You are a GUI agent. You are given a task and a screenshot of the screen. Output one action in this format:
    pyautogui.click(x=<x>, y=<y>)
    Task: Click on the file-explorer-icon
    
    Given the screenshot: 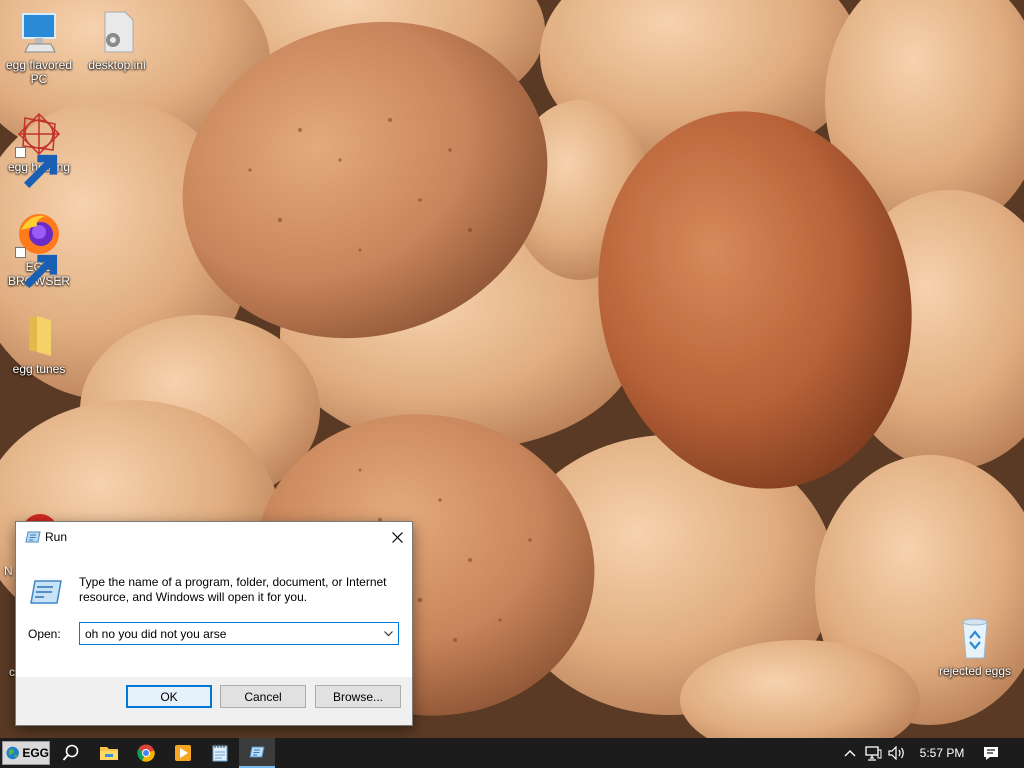 What is the action you would take?
    pyautogui.click(x=109, y=753)
    